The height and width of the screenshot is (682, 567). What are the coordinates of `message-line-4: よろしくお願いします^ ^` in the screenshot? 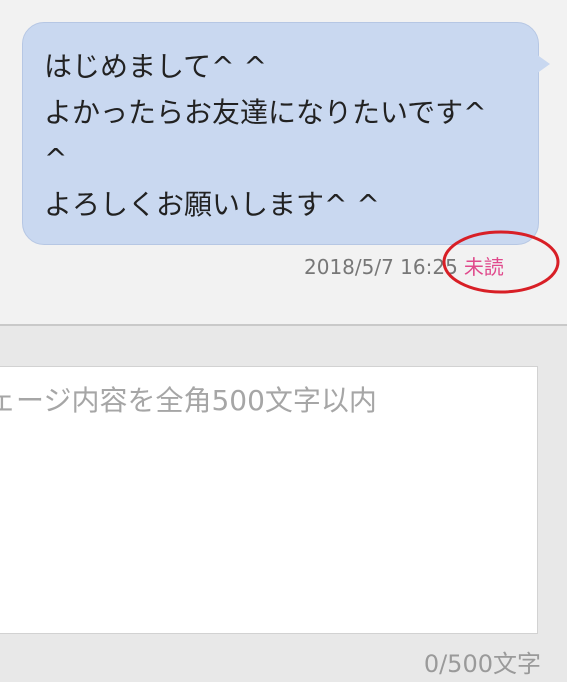 It's located at (212, 204).